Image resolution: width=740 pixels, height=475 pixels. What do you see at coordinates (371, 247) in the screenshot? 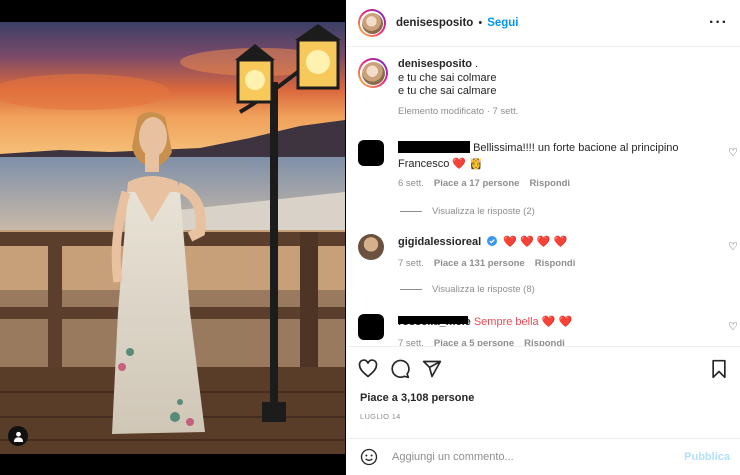
I see `commenter-avatar` at bounding box center [371, 247].